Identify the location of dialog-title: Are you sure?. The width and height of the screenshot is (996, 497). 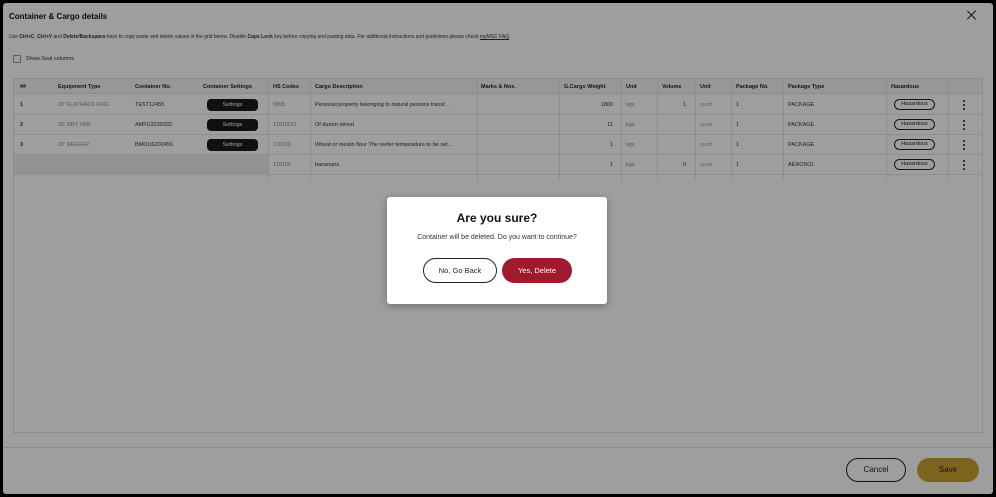
(497, 218).